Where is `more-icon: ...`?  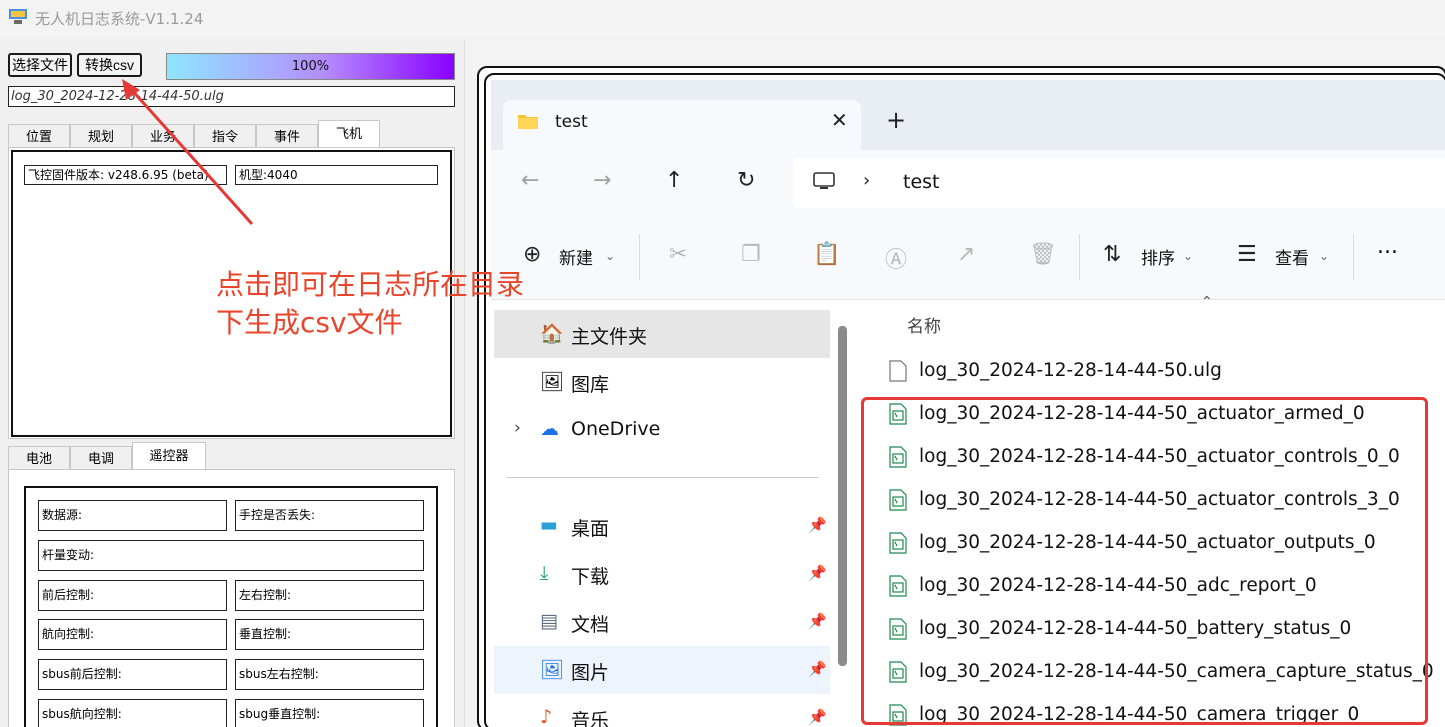 more-icon: ... is located at coordinates (1387, 246).